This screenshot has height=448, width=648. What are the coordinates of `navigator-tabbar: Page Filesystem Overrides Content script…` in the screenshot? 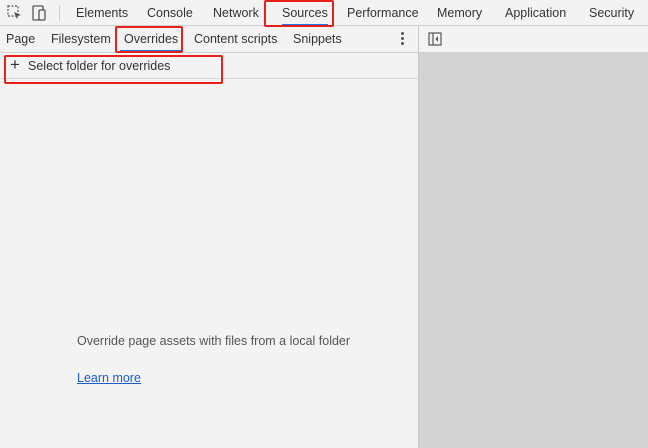 It's located at (209, 39).